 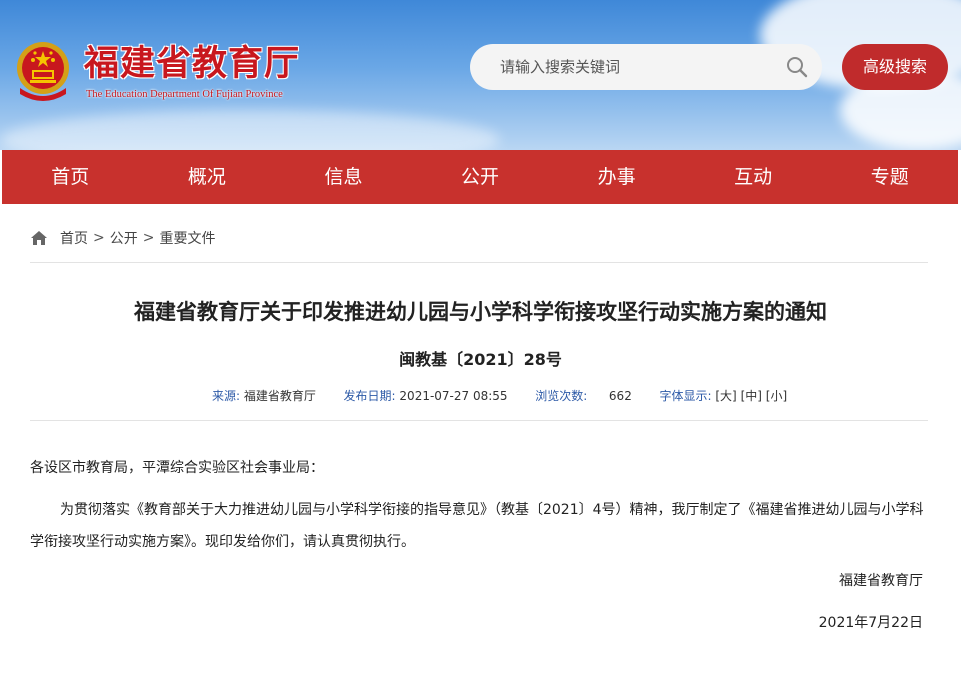 I want to click on source-value: 福建省教育厅, so click(x=279, y=396).